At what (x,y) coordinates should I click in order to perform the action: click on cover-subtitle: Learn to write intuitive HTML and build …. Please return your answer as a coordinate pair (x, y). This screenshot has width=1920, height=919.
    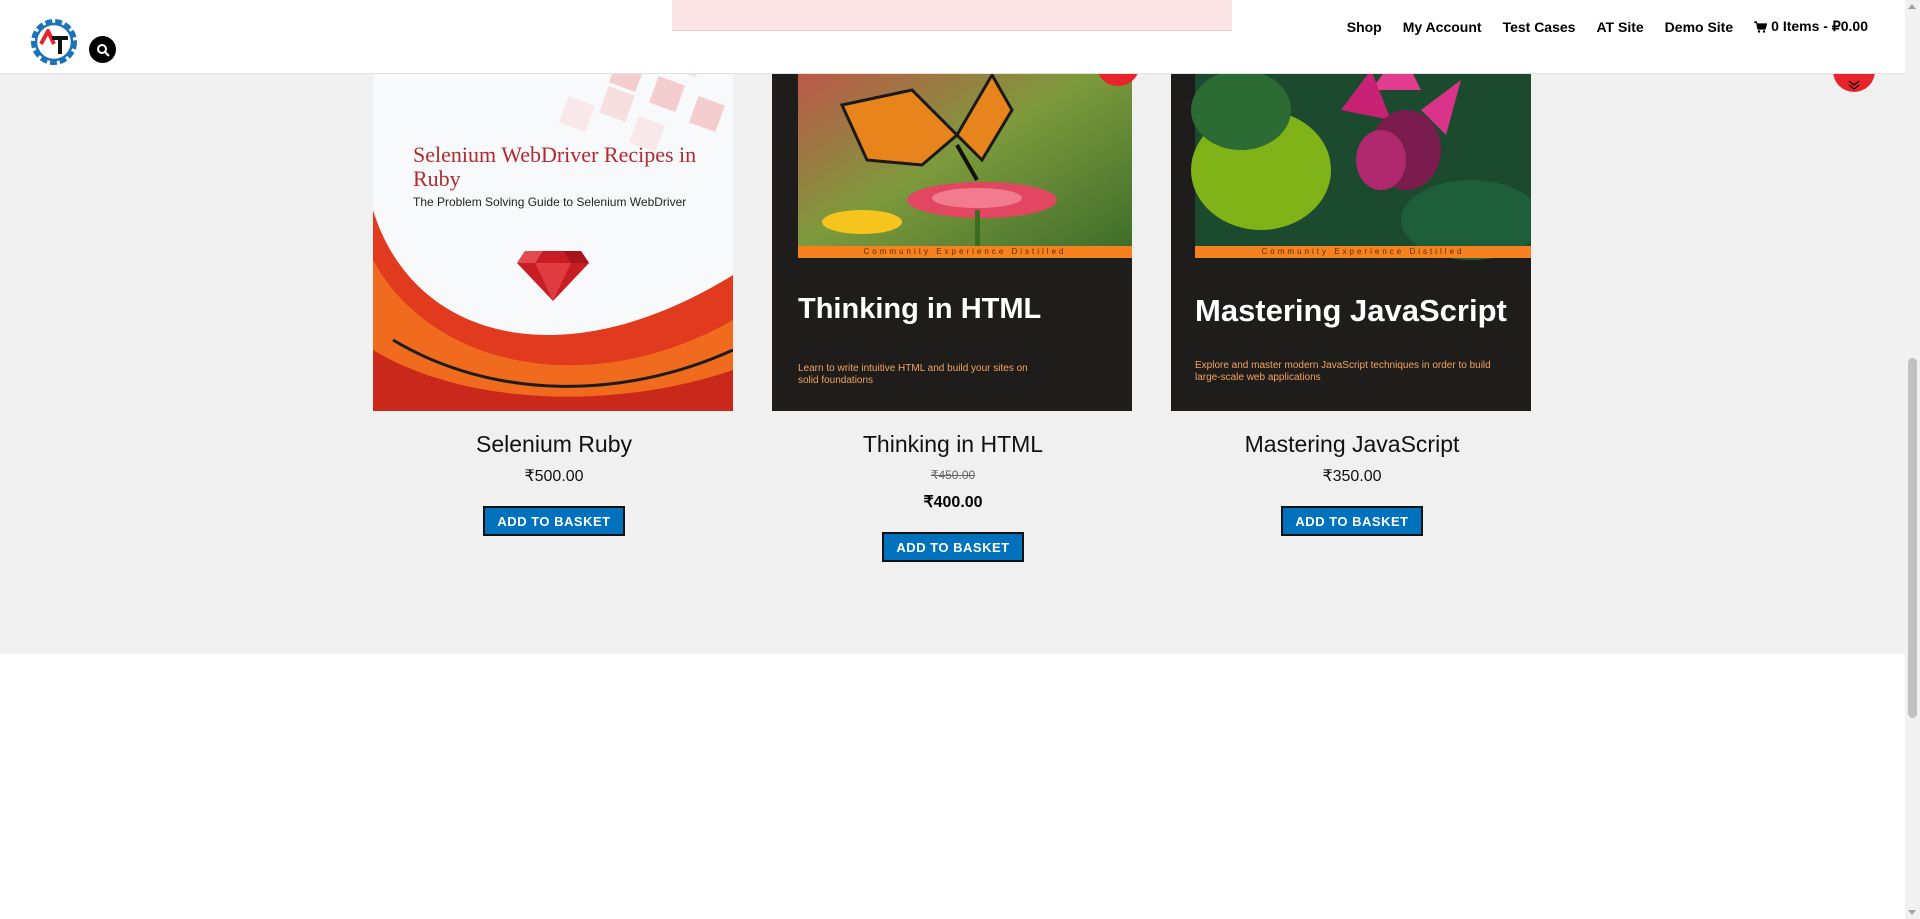
    Looking at the image, I should click on (913, 374).